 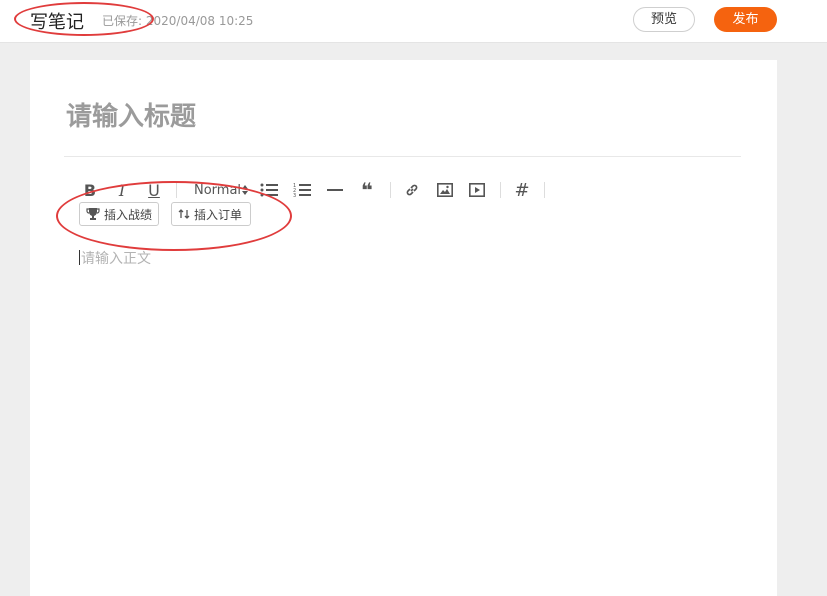 I want to click on body-placeholder: 请输入正文, so click(x=116, y=259).